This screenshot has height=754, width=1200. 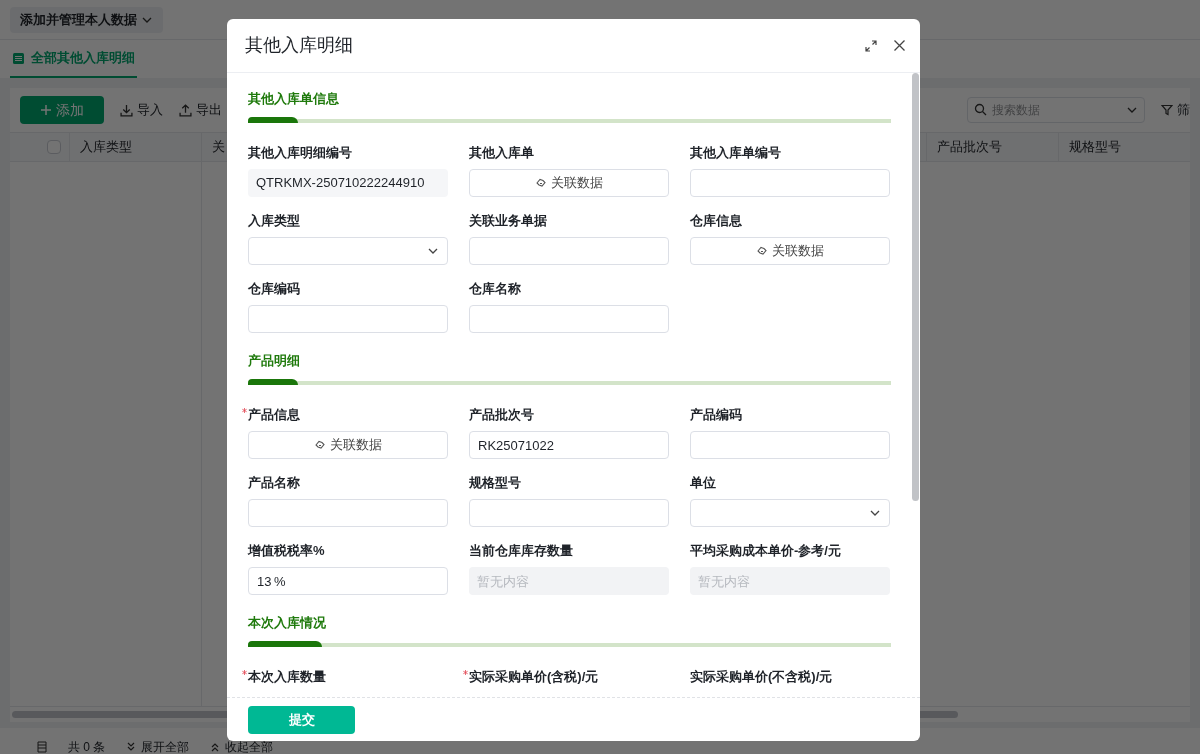 I want to click on filter-icon, so click(x=1167, y=110).